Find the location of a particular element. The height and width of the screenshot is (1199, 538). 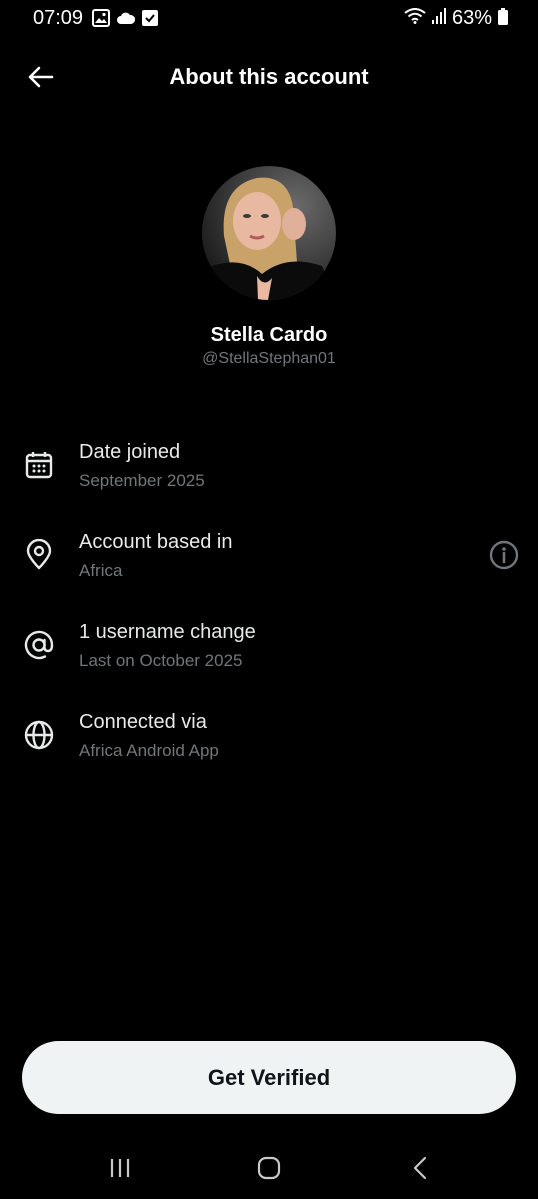

row-title: 1 username change is located at coordinates (167, 632).